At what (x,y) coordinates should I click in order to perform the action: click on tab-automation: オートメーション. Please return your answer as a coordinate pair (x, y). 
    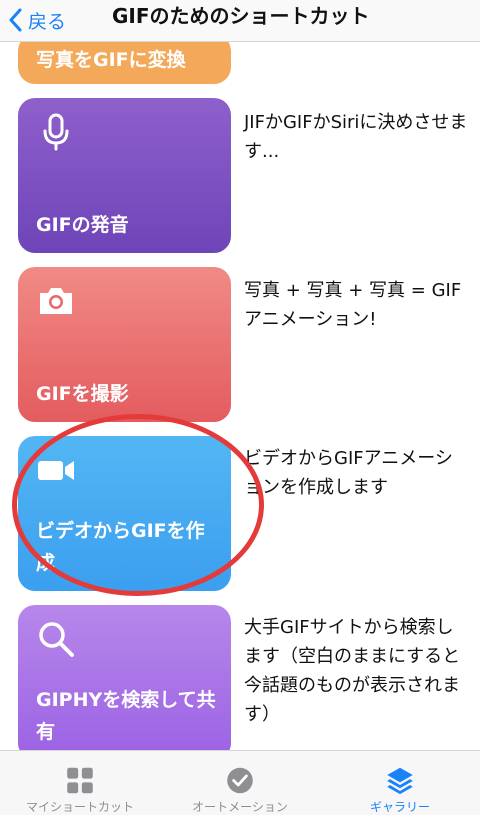
    Looking at the image, I should click on (240, 783).